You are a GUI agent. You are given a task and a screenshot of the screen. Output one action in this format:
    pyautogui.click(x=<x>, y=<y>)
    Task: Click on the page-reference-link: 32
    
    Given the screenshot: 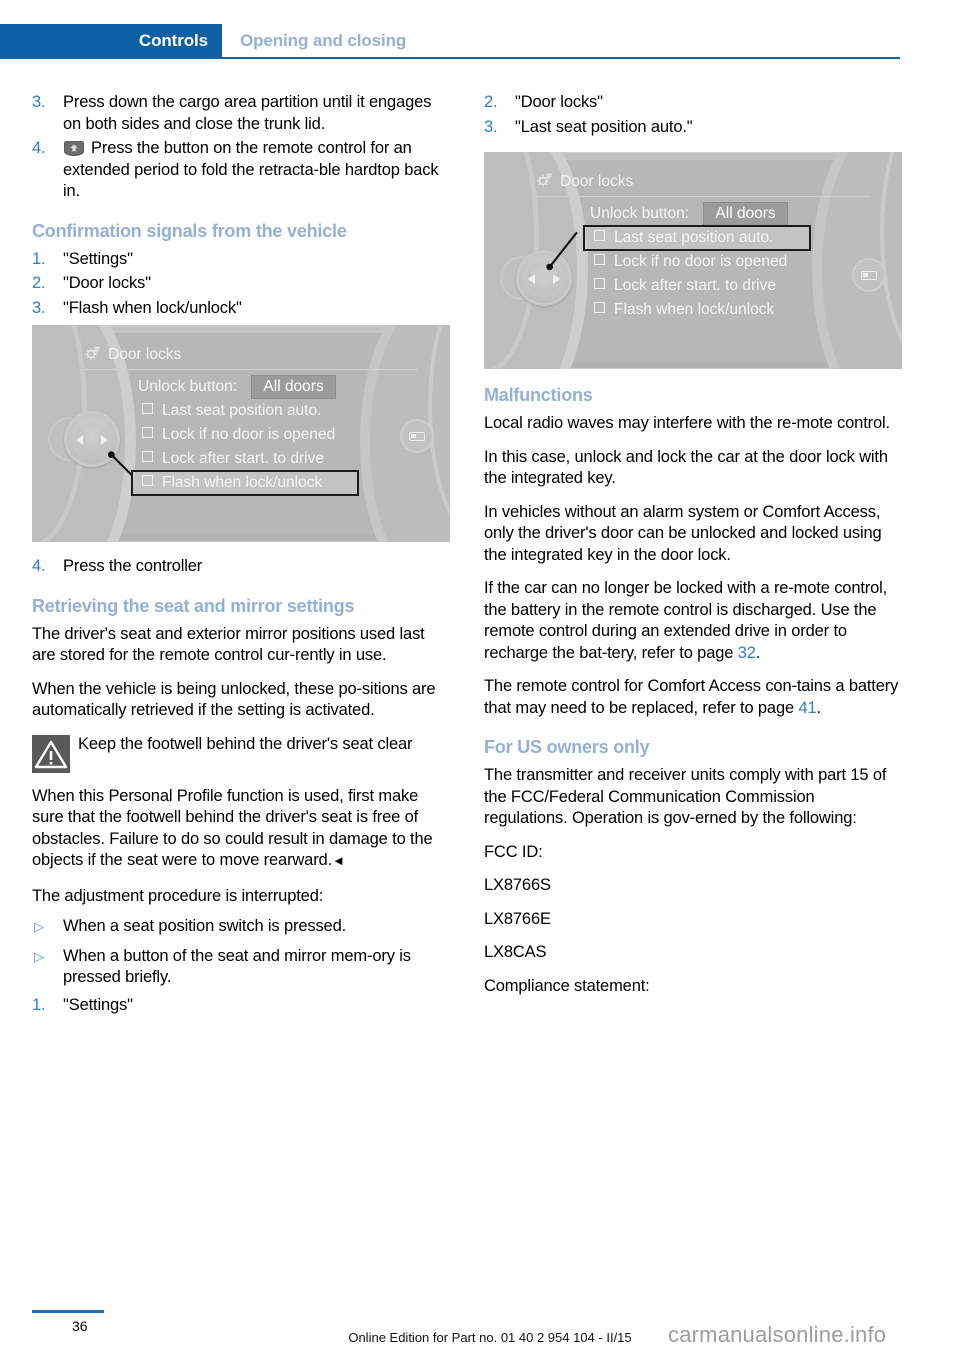 What is the action you would take?
    pyautogui.click(x=747, y=653)
    